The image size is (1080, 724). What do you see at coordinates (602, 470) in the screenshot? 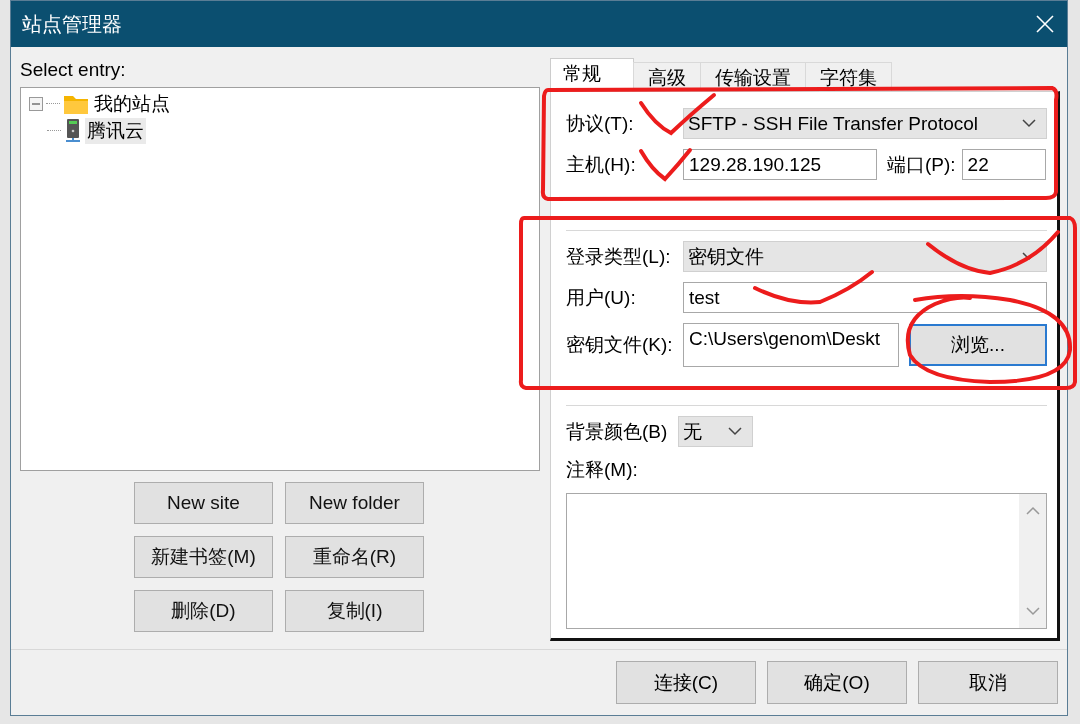
I see `field-label: 注释(M):` at bounding box center [602, 470].